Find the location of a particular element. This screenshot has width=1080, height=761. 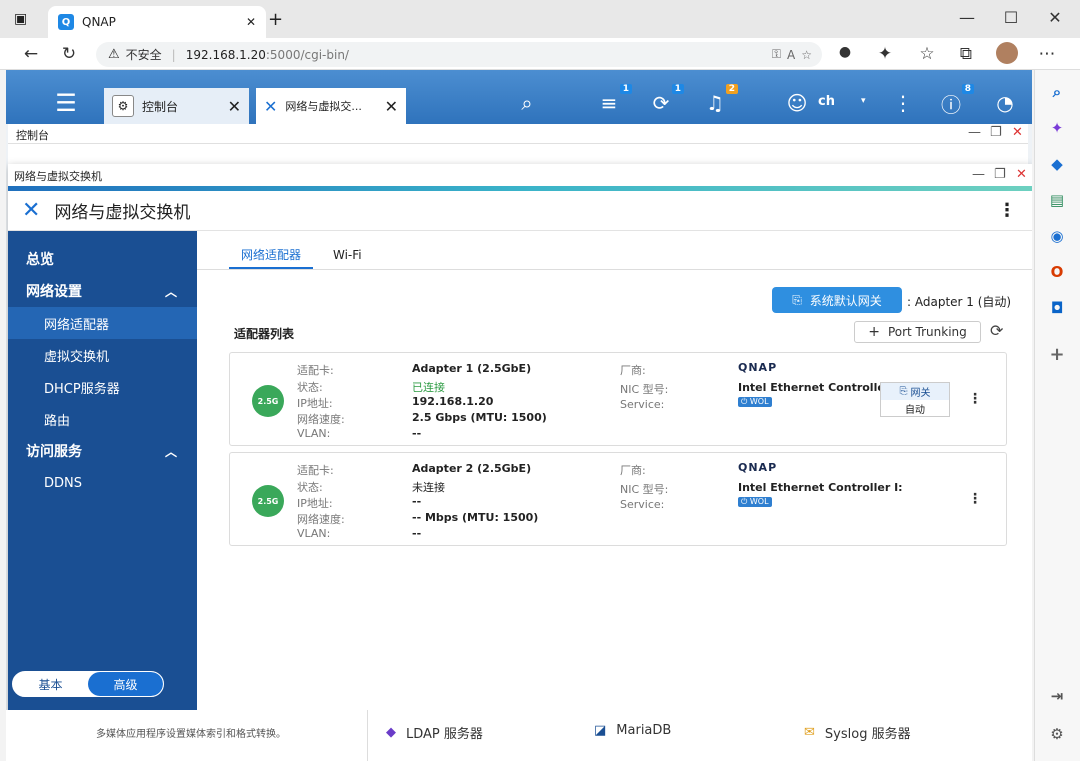

sidebar-item-label: DDNS is located at coordinates (63, 483).